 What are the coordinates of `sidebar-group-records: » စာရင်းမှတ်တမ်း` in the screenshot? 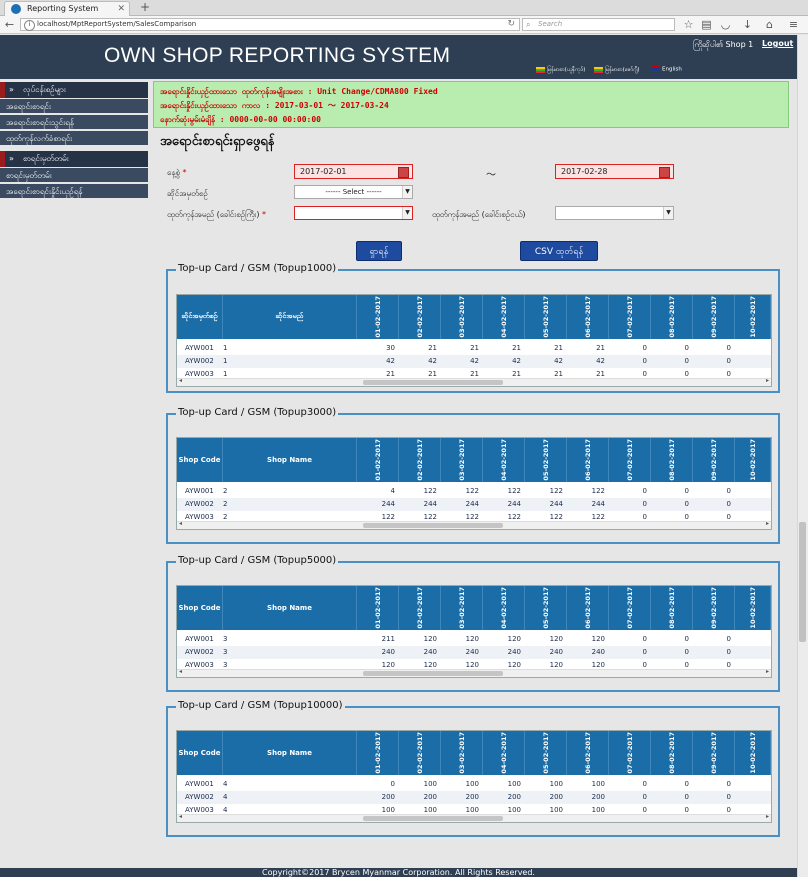 It's located at (74, 159).